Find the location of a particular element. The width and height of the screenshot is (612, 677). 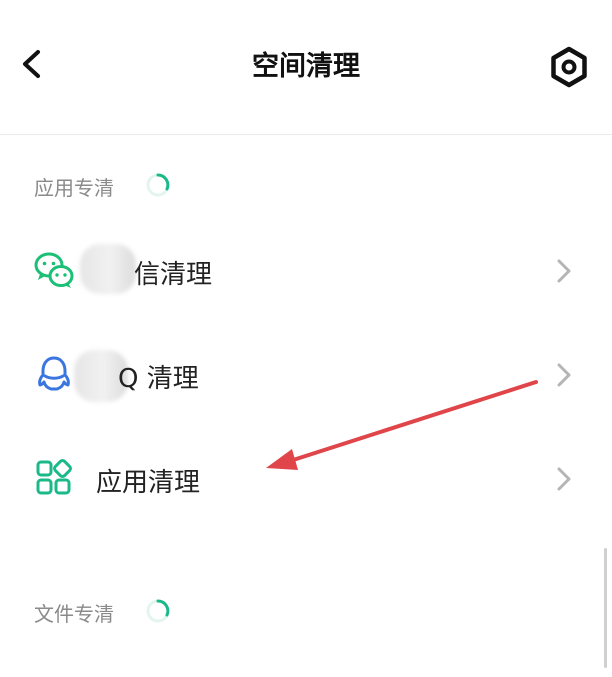

scrollbar is located at coordinates (605, 608).